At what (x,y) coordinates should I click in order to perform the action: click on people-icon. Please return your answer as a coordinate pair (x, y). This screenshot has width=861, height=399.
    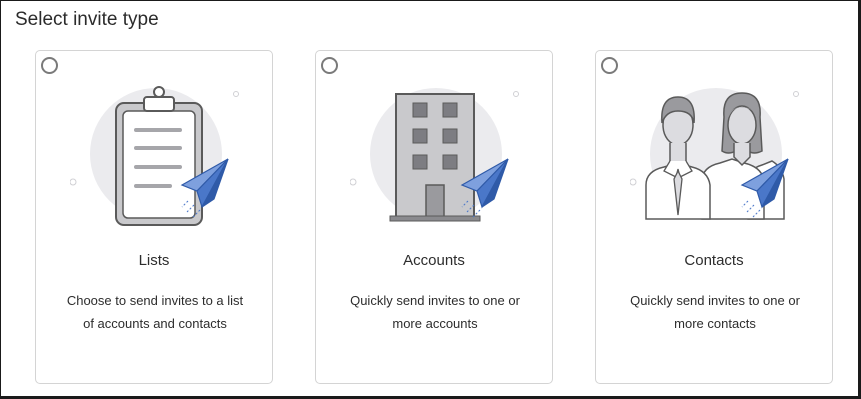
    Looking at the image, I should click on (714, 154).